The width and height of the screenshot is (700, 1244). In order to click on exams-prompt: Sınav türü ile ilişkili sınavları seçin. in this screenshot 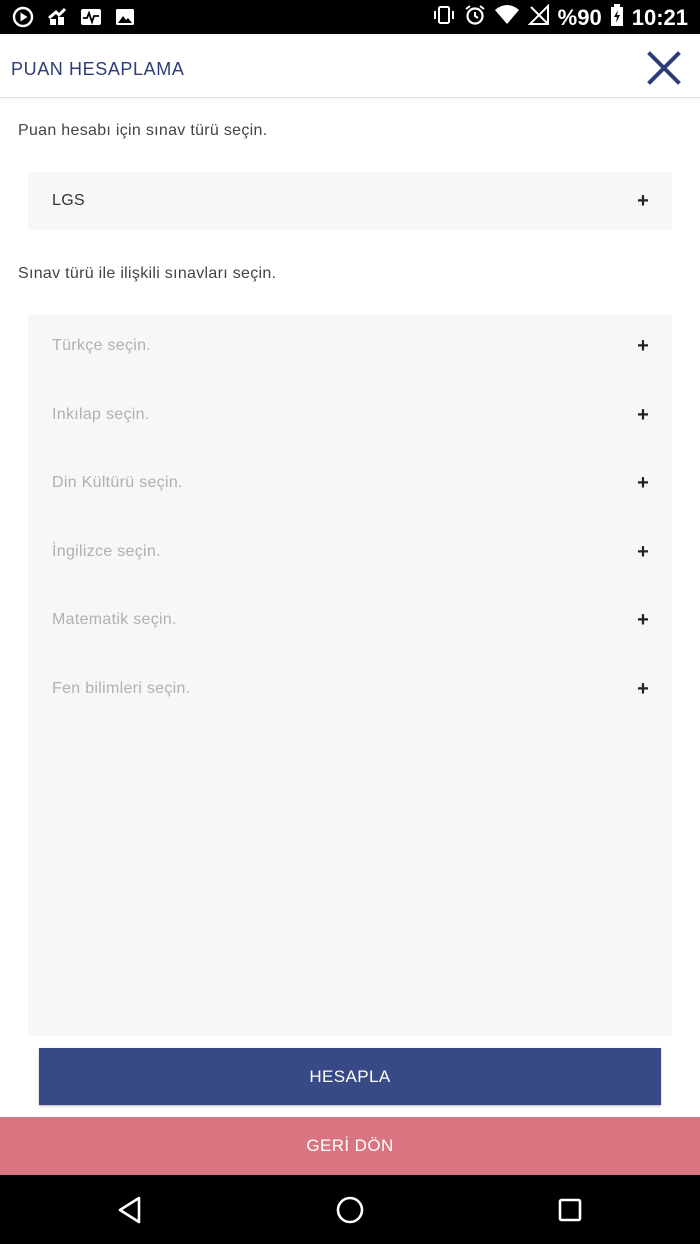, I will do `click(147, 273)`.